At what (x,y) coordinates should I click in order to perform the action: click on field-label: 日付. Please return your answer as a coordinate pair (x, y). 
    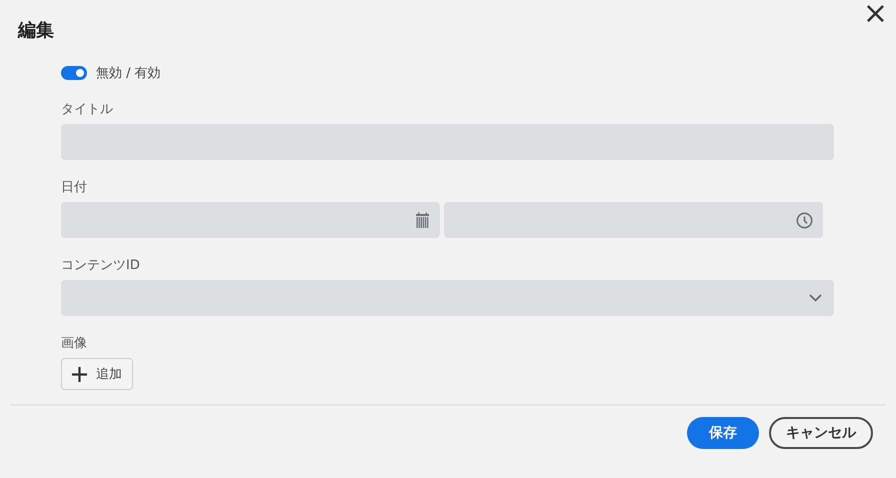
    Looking at the image, I should click on (74, 187).